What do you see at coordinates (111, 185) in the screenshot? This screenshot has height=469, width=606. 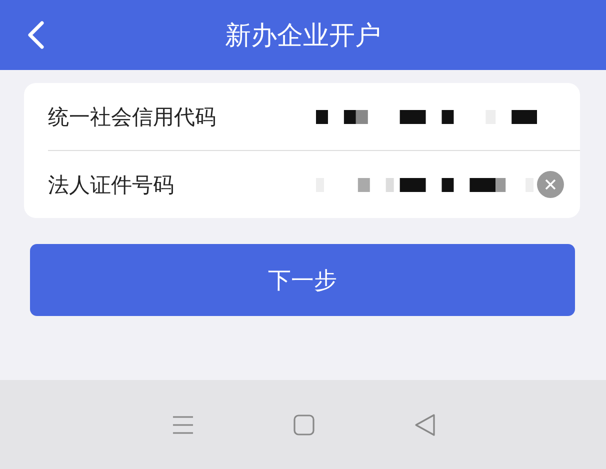 I see `field-label: 法人证件号码` at bounding box center [111, 185].